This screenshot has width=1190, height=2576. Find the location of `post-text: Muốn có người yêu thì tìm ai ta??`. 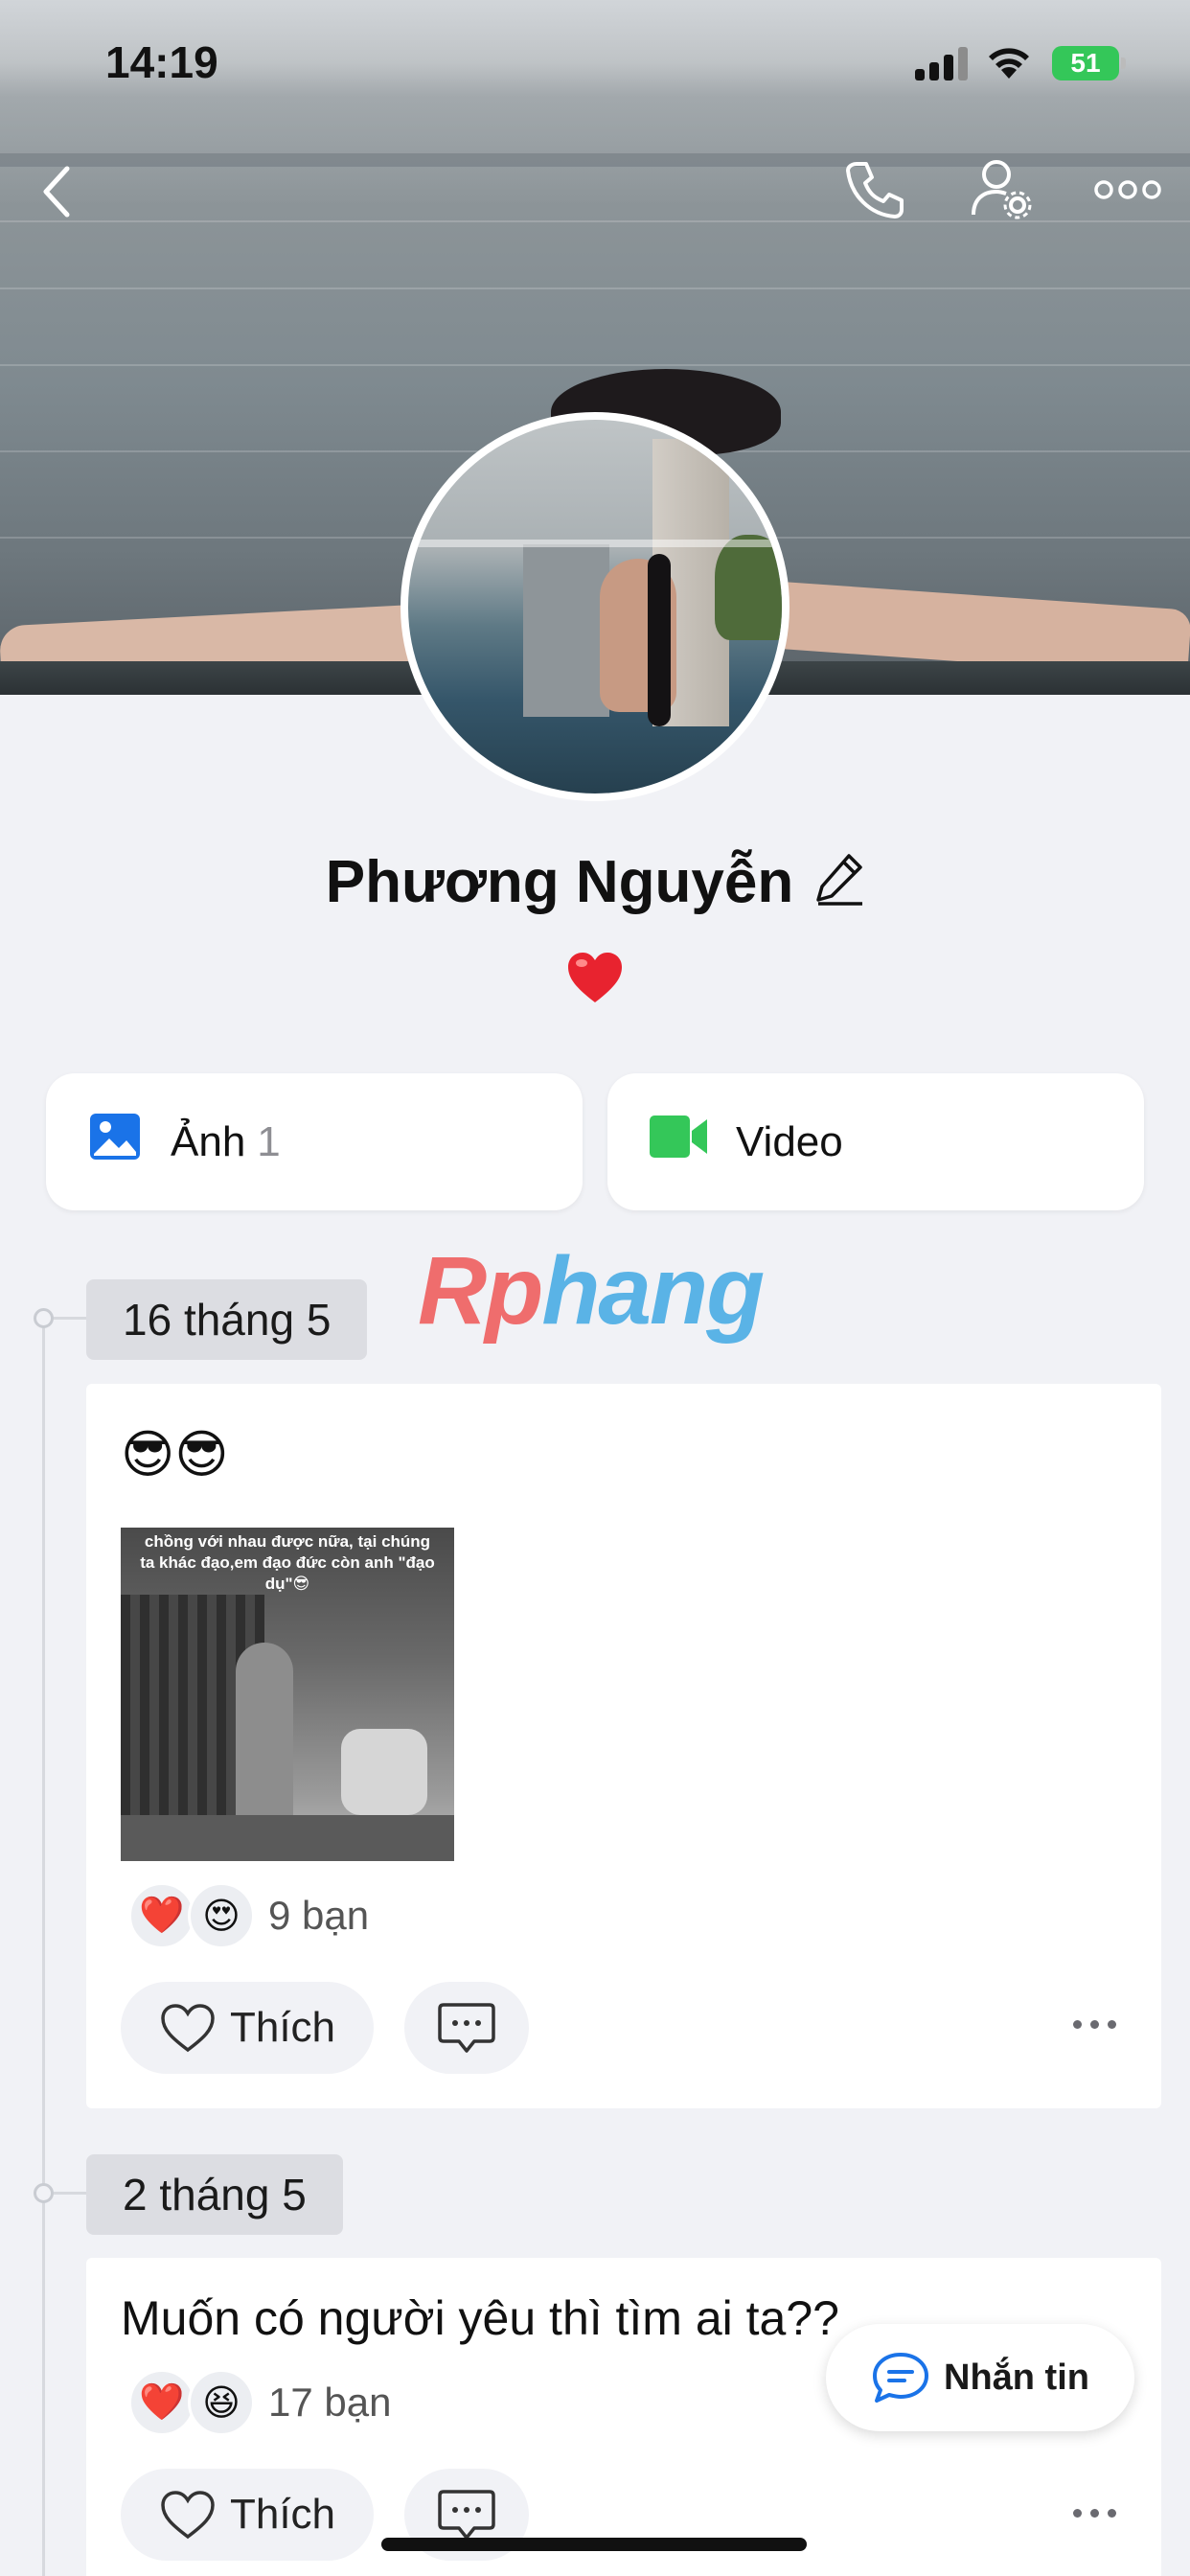

post-text: Muốn có người yêu thì tìm ai ta?? is located at coordinates (480, 2318).